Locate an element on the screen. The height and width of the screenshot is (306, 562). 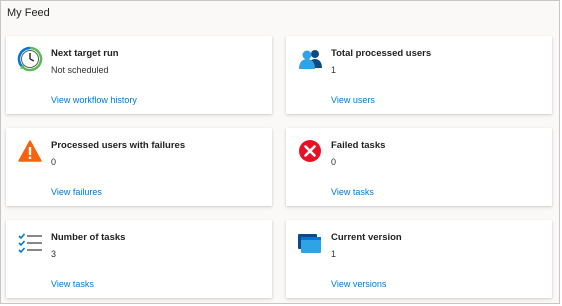
users-icon is located at coordinates (310, 59).